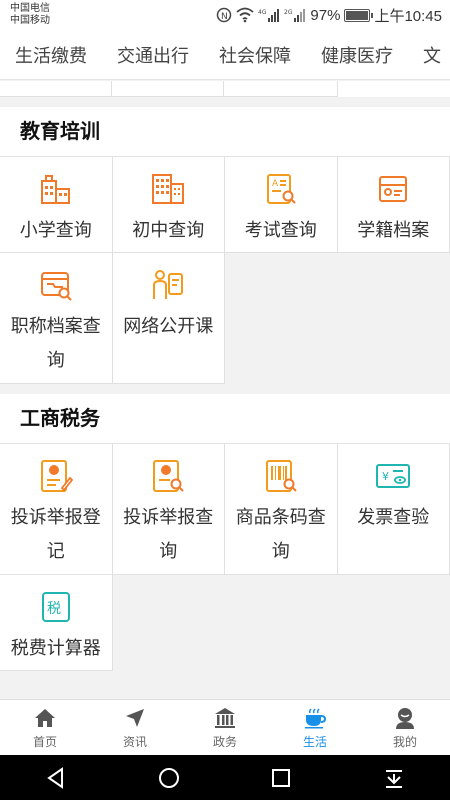 This screenshot has height=800, width=450. I want to click on service-open-course: 网络公开课, so click(168, 318).